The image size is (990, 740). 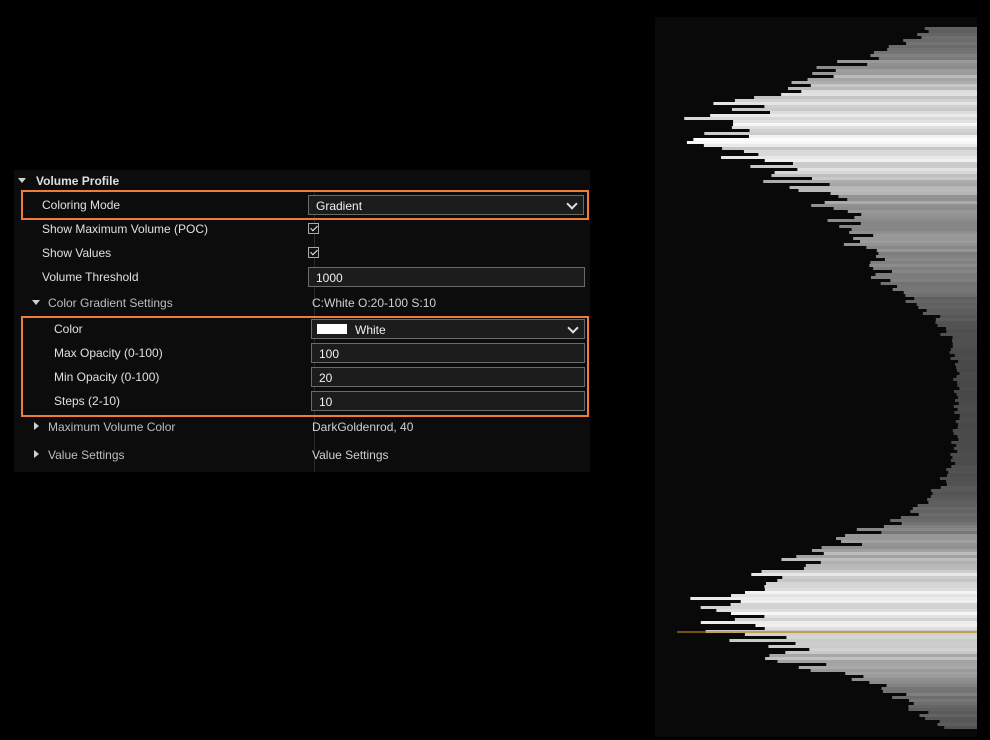 I want to click on show-values-checkbox, so click(x=313, y=252).